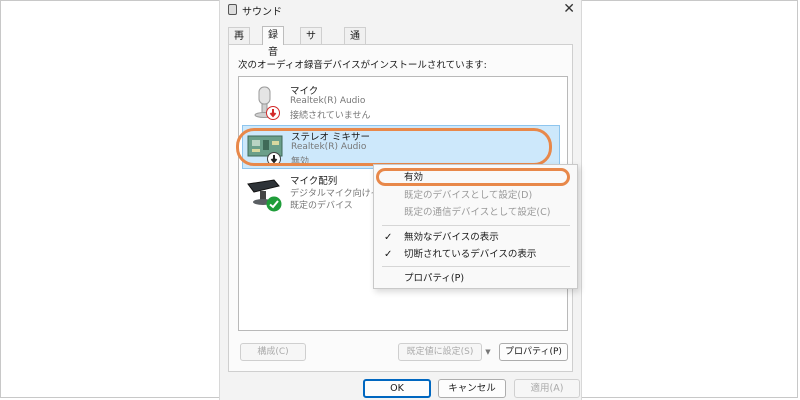 The height and width of the screenshot is (400, 800). I want to click on tab-sounds: サウンド, so click(311, 60).